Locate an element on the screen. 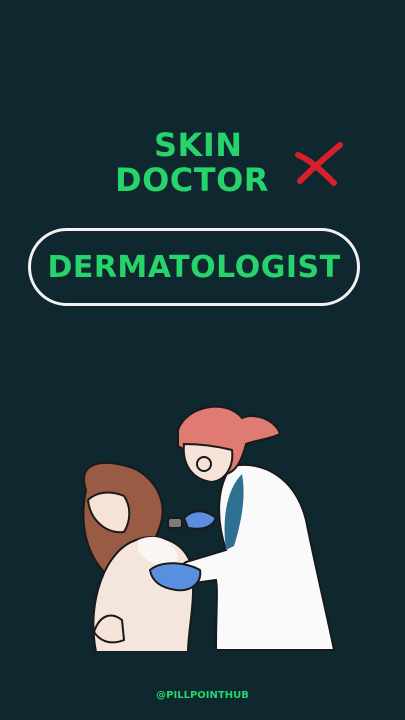  cross-mark-icon is located at coordinates (319, 164).